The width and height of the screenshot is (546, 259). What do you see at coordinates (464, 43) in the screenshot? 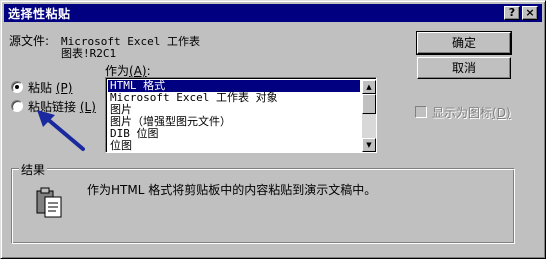
I see `ok-button: 确定` at bounding box center [464, 43].